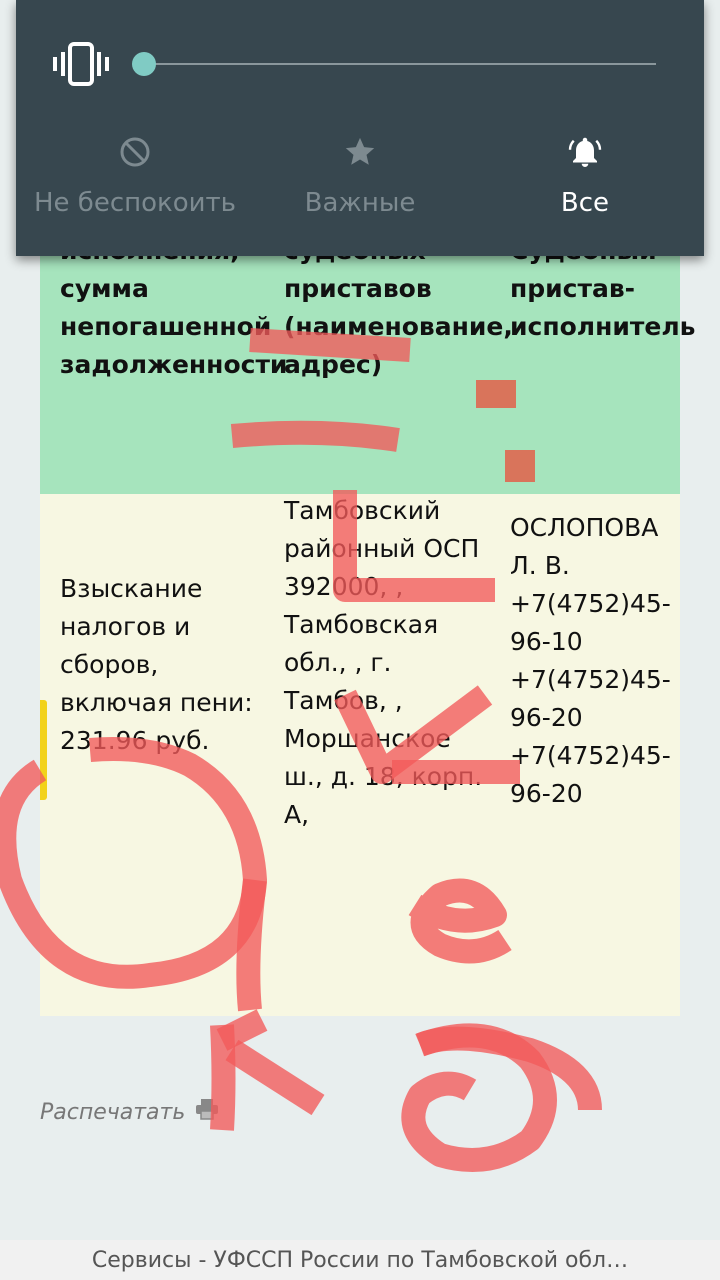  What do you see at coordinates (144, 64) in the screenshot?
I see `volume-slider-thumb` at bounding box center [144, 64].